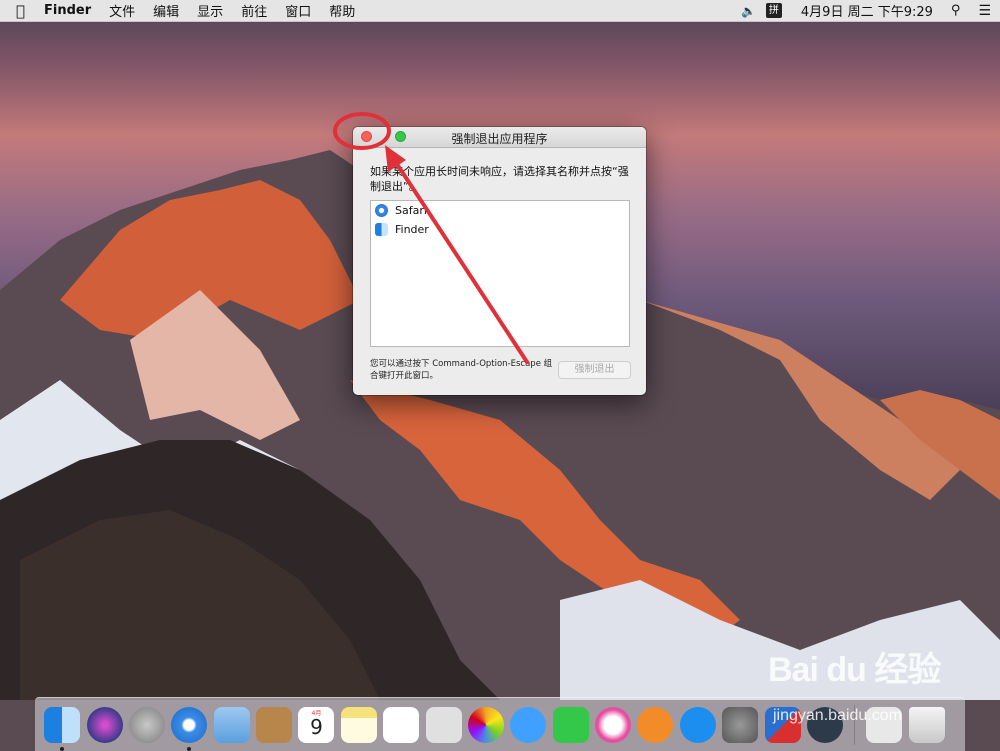  I want to click on spotlight-search-icon: ⚲, so click(956, 10).